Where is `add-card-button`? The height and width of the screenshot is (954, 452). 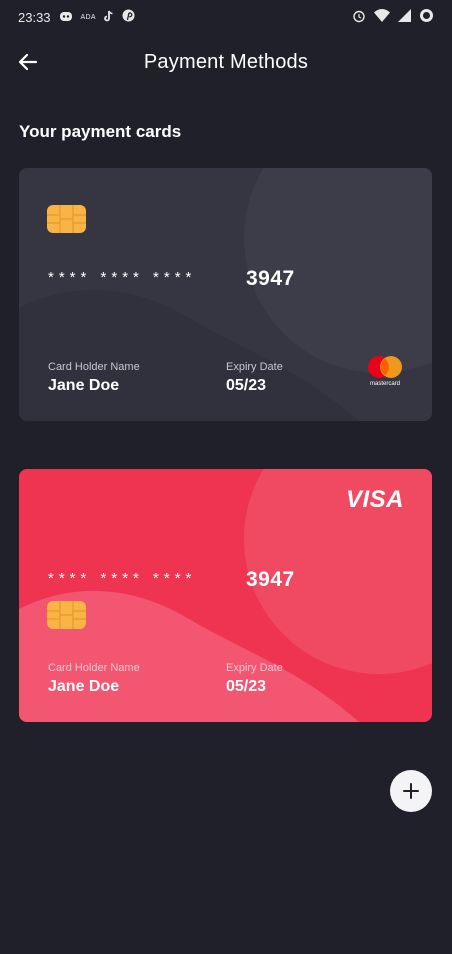 add-card-button is located at coordinates (411, 791).